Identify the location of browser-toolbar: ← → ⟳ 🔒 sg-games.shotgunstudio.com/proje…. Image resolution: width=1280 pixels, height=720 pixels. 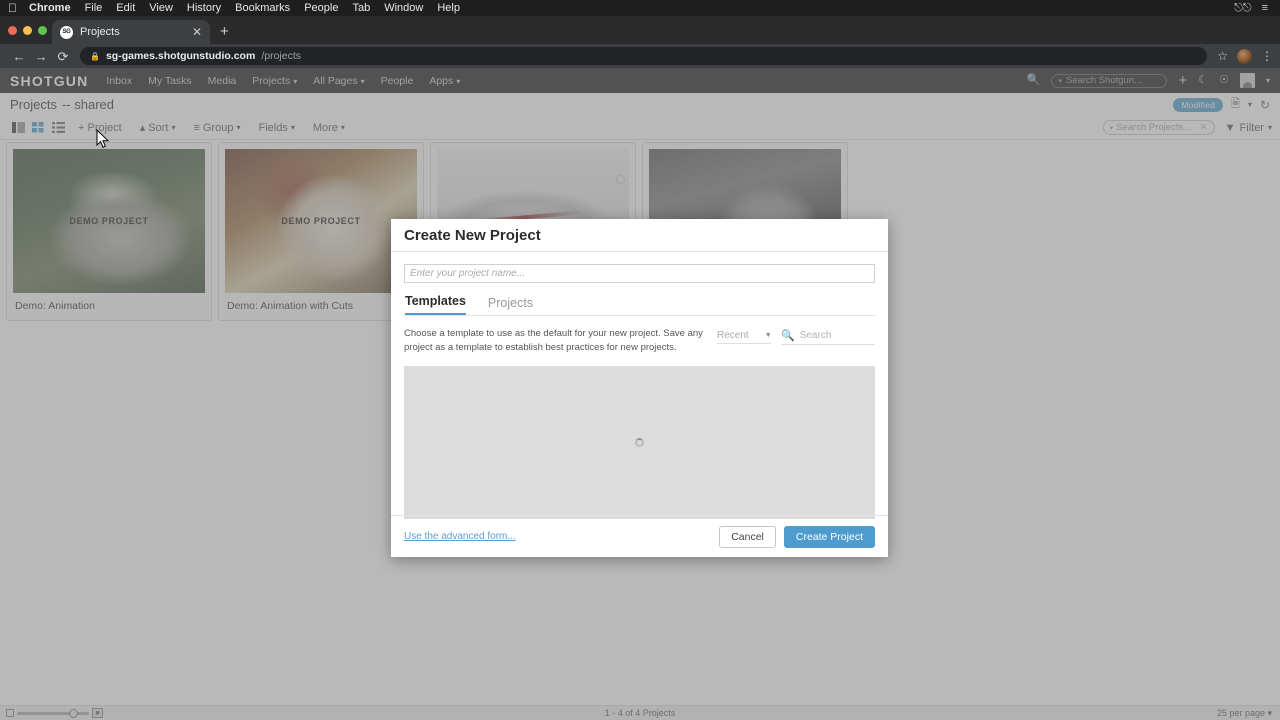
(640, 56).